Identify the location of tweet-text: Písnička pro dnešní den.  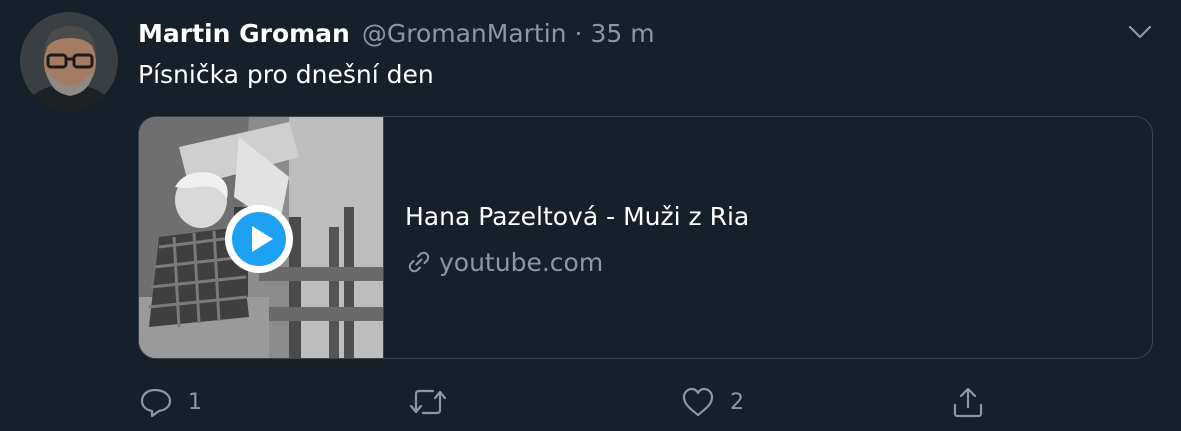
(286, 74).